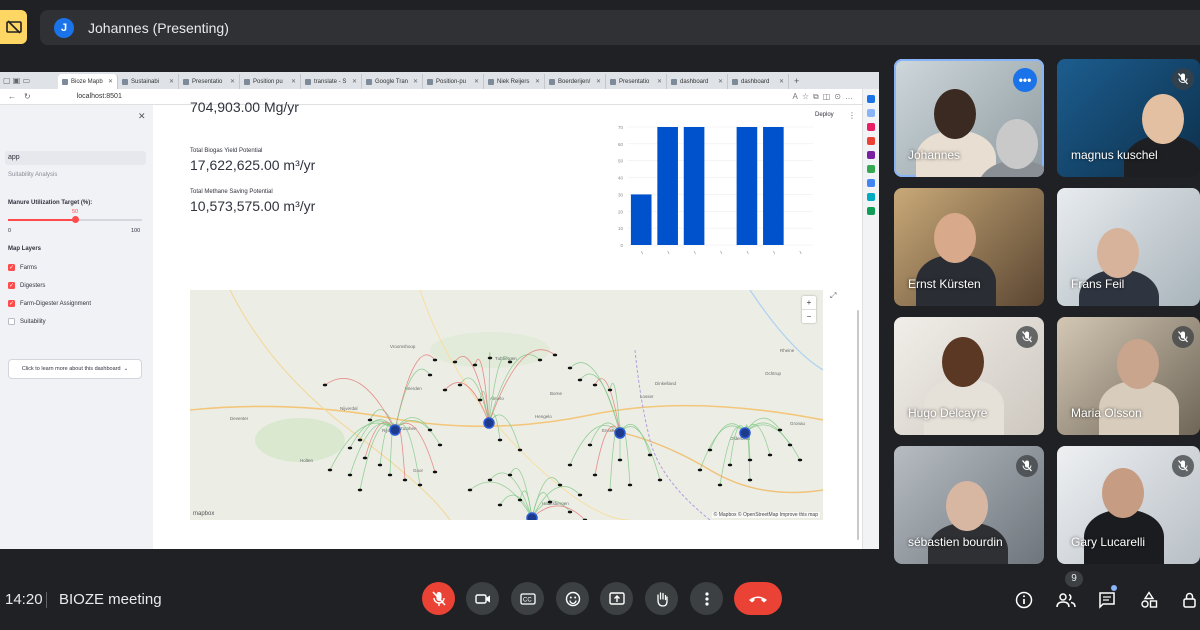 The height and width of the screenshot is (630, 1200). What do you see at coordinates (809, 302) in the screenshot?
I see `zoom-in-button: +` at bounding box center [809, 302].